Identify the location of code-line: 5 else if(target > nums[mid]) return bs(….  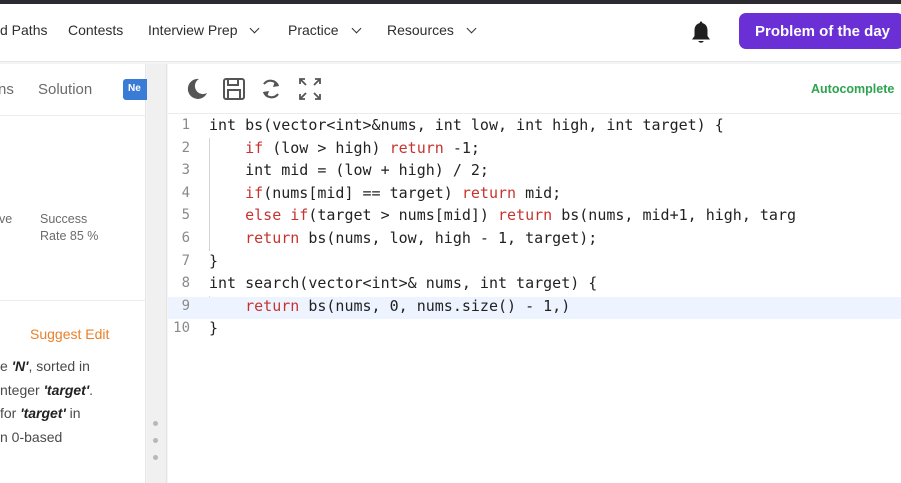
(534, 217).